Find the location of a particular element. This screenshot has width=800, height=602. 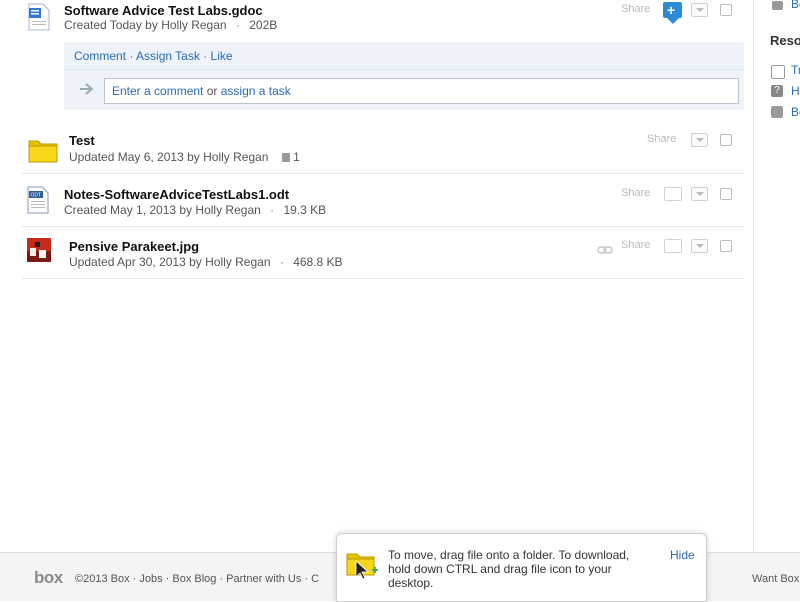

assign-task-link: Assign Task is located at coordinates (168, 56).